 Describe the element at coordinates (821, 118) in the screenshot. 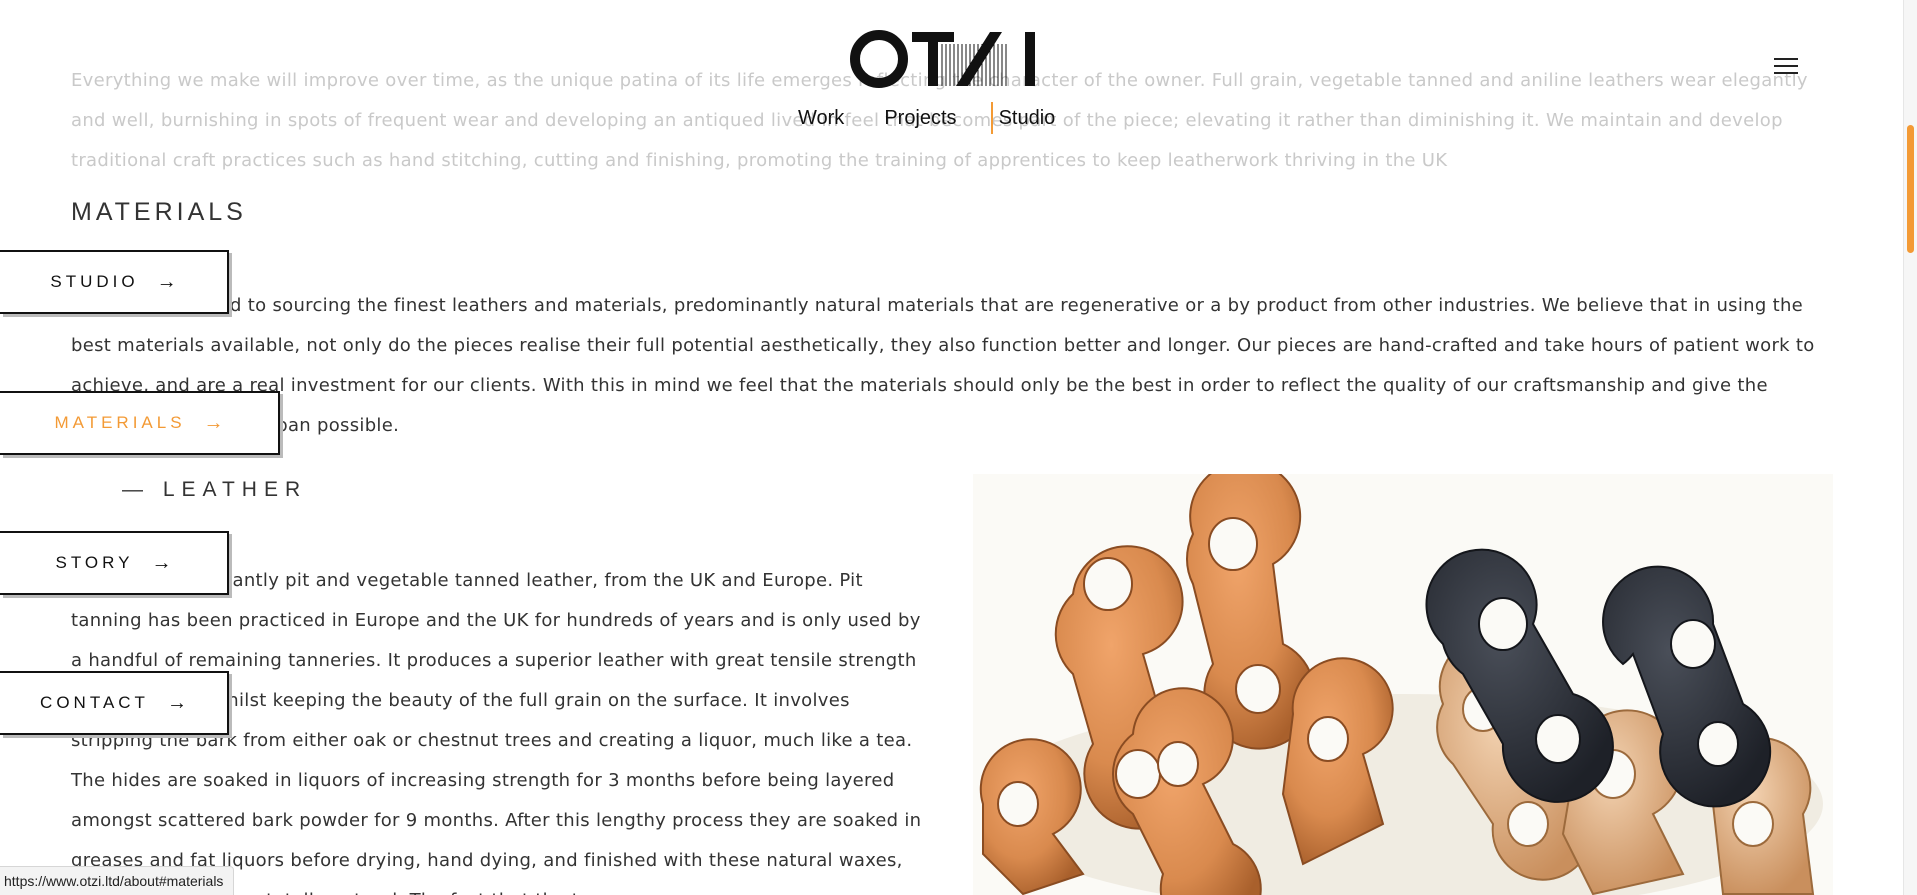

I see `nav-link-work: Work` at that location.